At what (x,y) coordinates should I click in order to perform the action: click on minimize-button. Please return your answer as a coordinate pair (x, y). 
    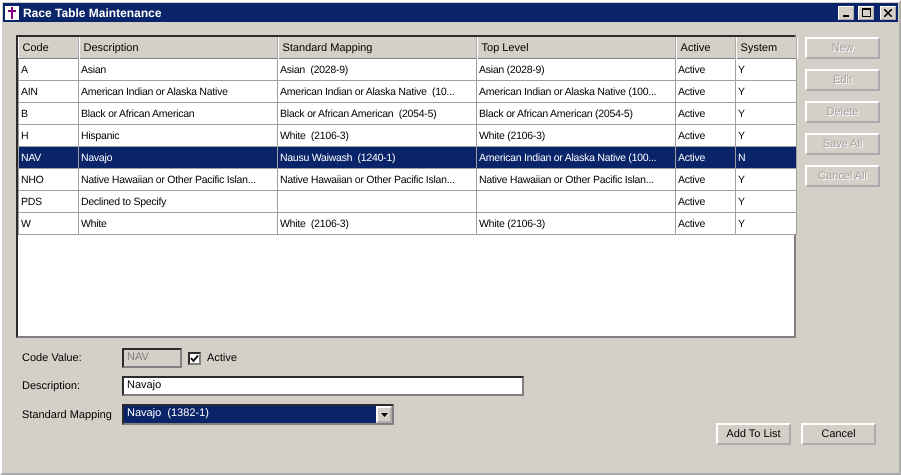
    Looking at the image, I should click on (846, 13).